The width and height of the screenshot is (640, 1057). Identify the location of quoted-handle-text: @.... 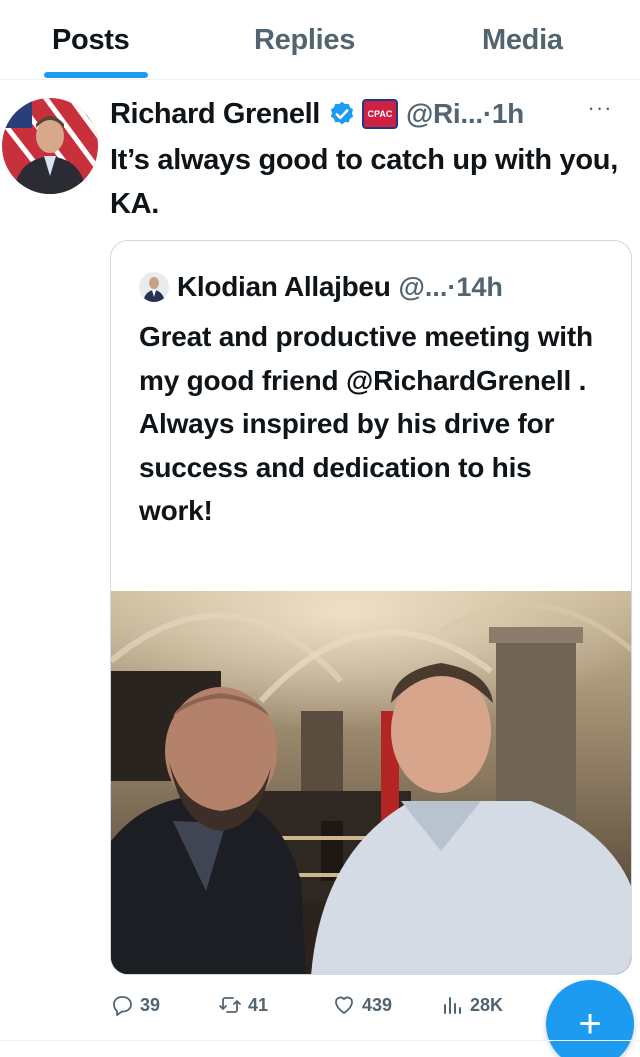
(423, 286).